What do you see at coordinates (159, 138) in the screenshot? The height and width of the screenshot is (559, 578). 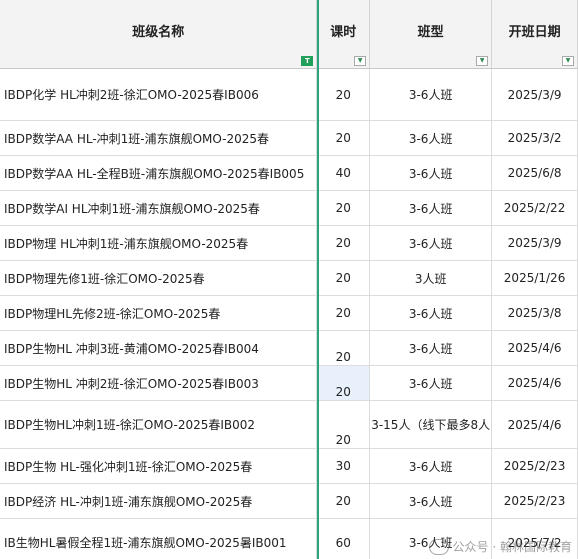 I see `cell-class-name: IBDP数学AA HL-冲刺1班-浦东旗舰OMO-2025春` at bounding box center [159, 138].